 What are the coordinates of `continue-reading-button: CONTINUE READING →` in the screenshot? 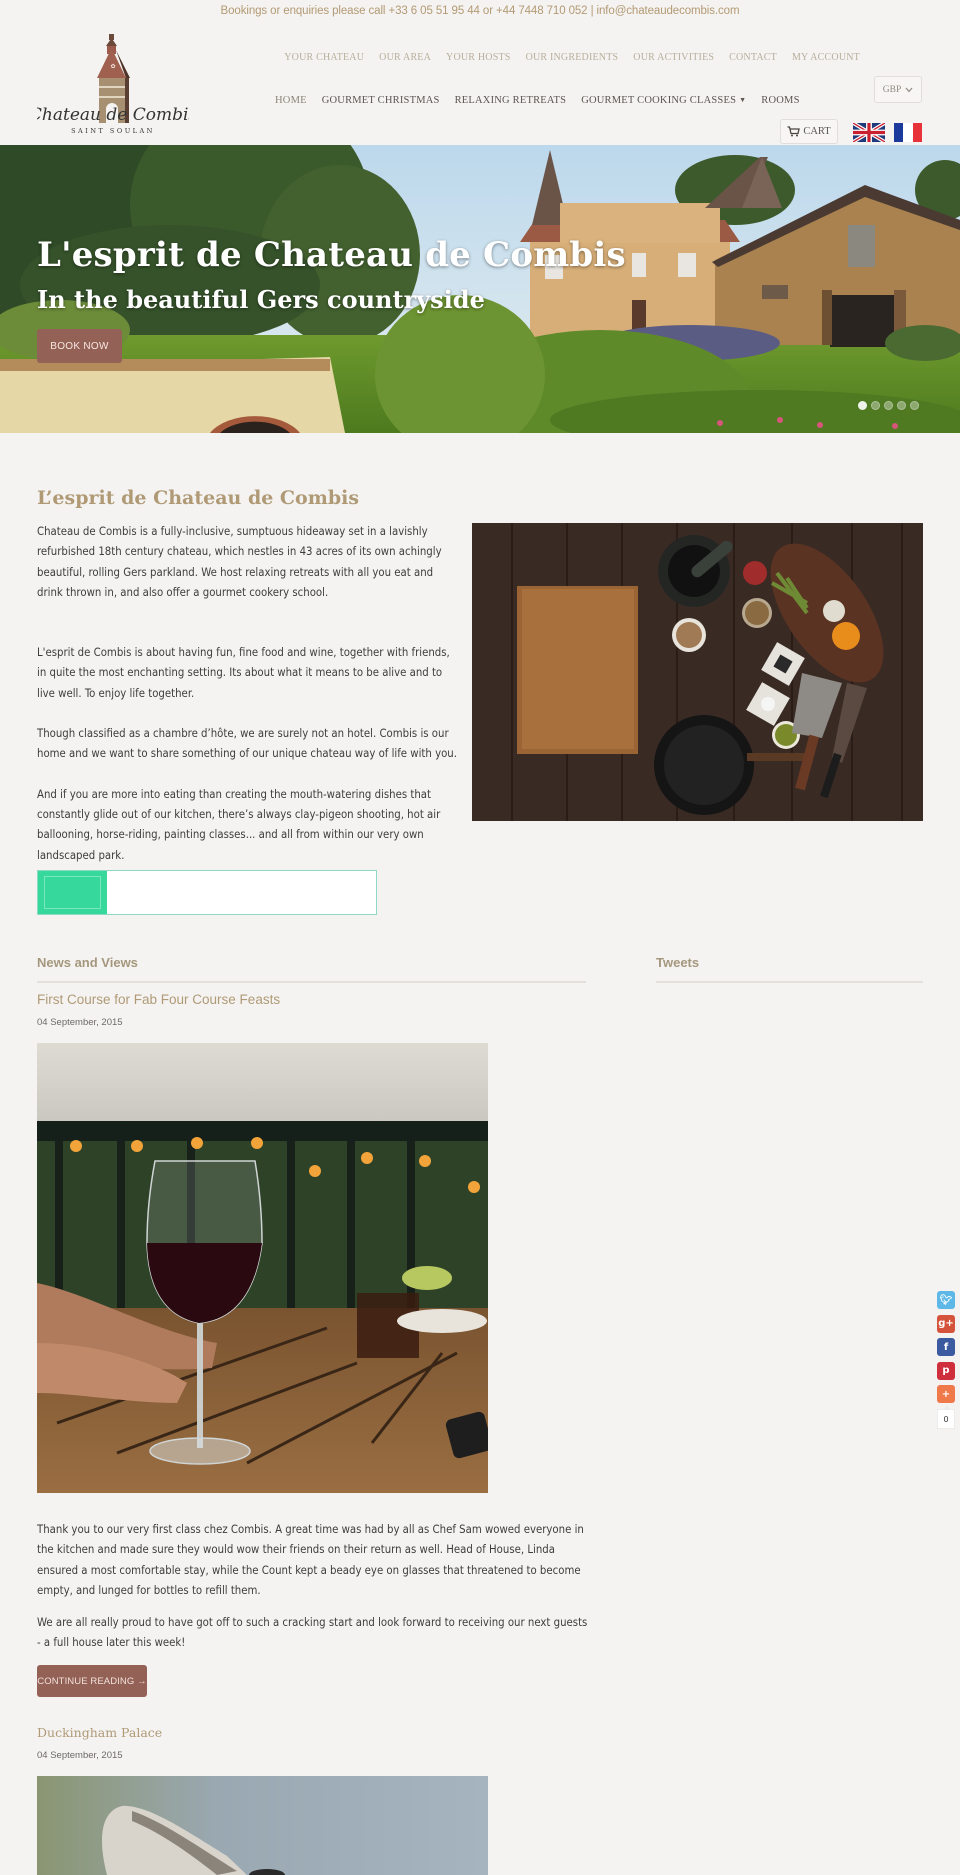 It's located at (92, 1681).